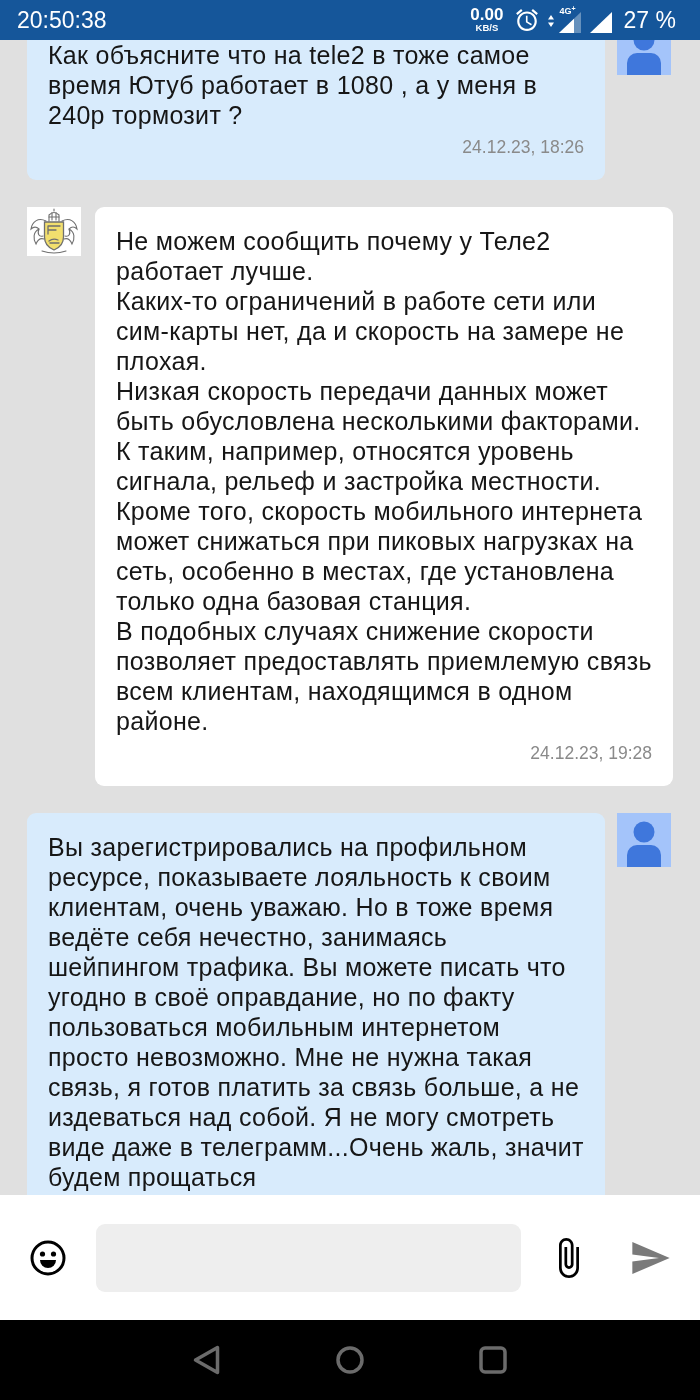 This screenshot has height=1400, width=700. Describe the element at coordinates (551, 21) in the screenshot. I see `data-arrows-icon` at that location.